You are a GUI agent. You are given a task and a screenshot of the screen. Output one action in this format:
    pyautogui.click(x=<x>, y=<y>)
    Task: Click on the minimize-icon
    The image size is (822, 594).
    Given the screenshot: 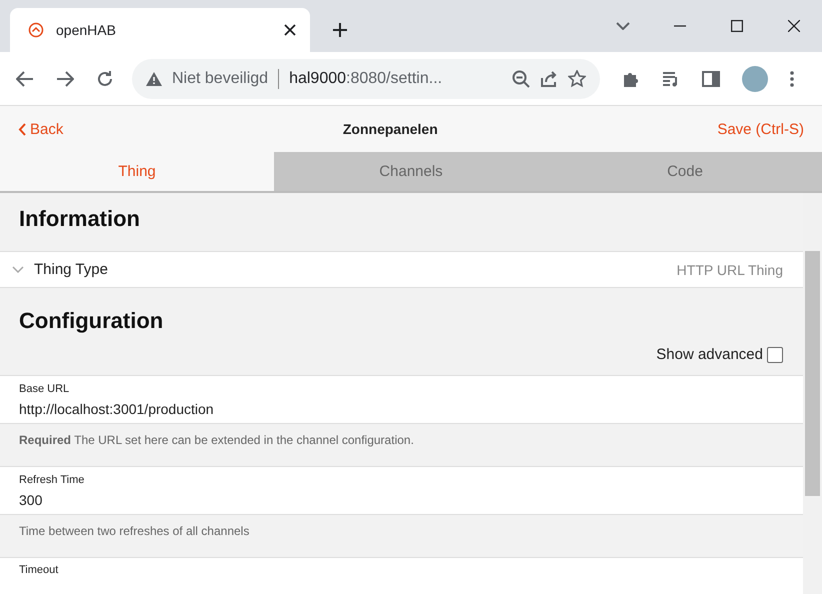 What is the action you would take?
    pyautogui.click(x=680, y=26)
    